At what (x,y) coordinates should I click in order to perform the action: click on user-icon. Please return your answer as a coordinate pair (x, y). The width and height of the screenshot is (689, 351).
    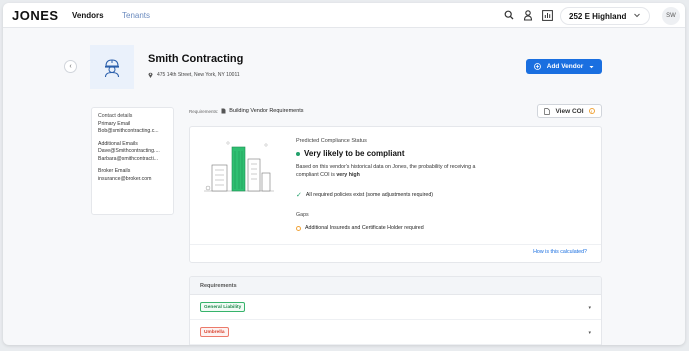
    Looking at the image, I should click on (528, 15).